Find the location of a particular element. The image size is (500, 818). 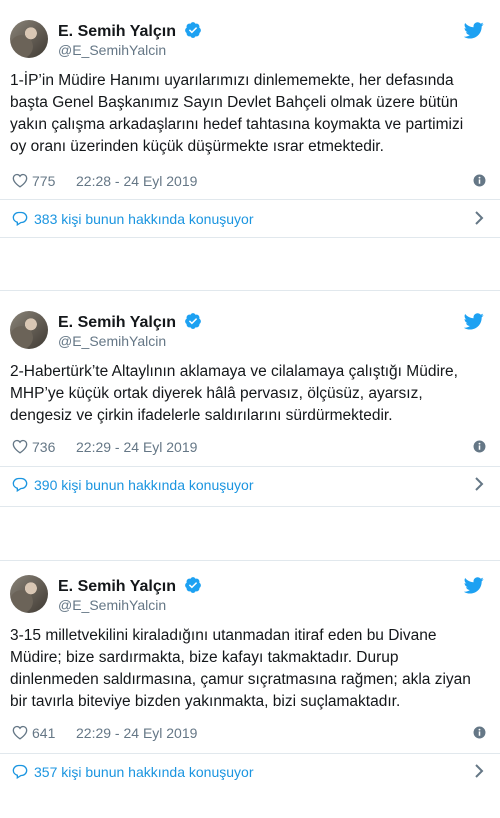

conversation-link: 383 kişi bunun hakkında konuşuyor is located at coordinates (250, 219).